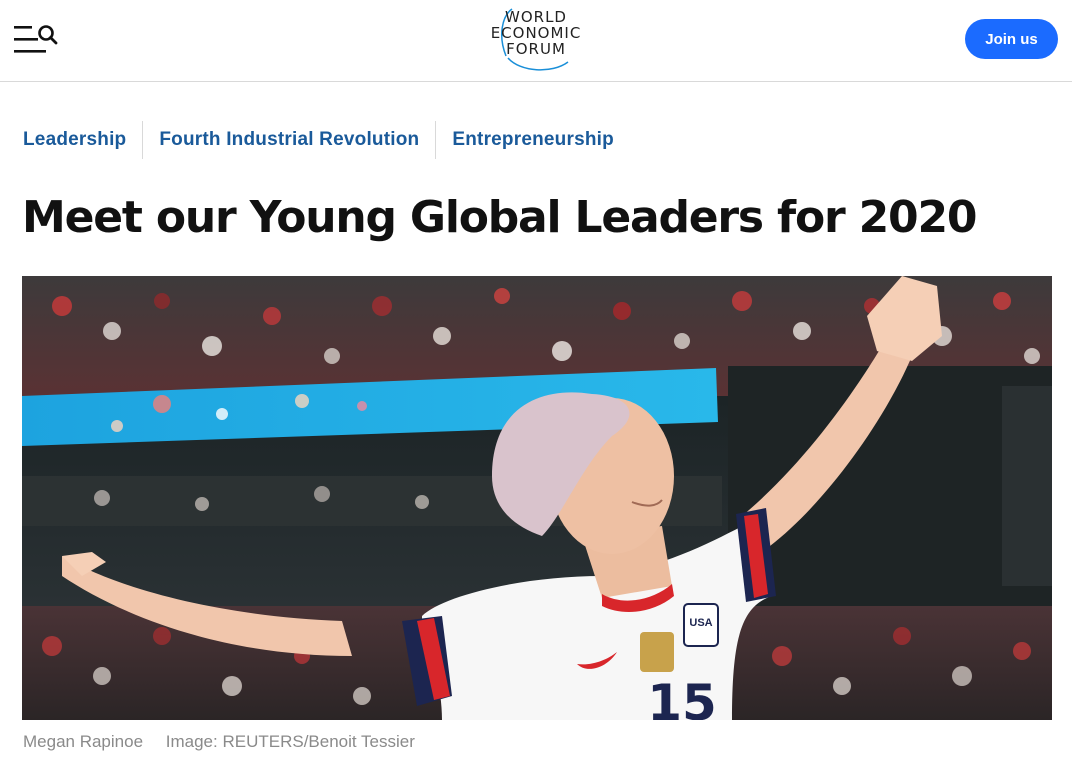 The width and height of the screenshot is (1072, 760). Describe the element at coordinates (36, 40) in the screenshot. I see `menu-search-icon` at that location.